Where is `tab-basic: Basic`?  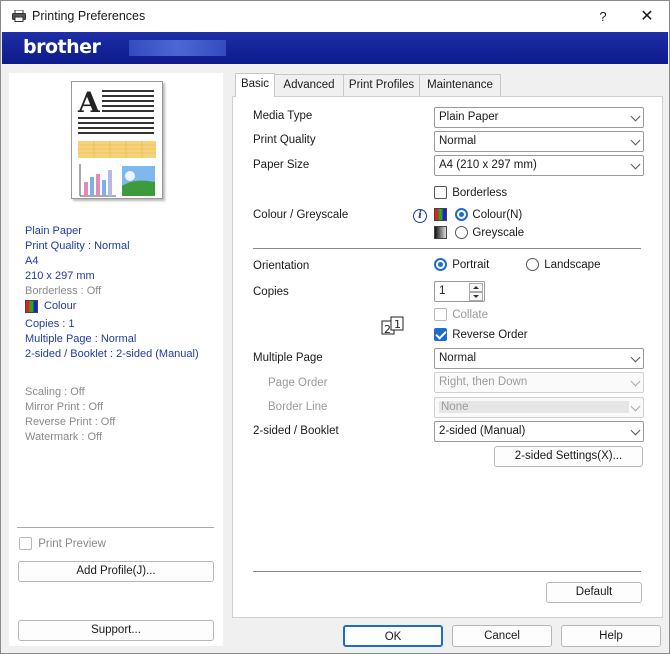 tab-basic: Basic is located at coordinates (255, 85).